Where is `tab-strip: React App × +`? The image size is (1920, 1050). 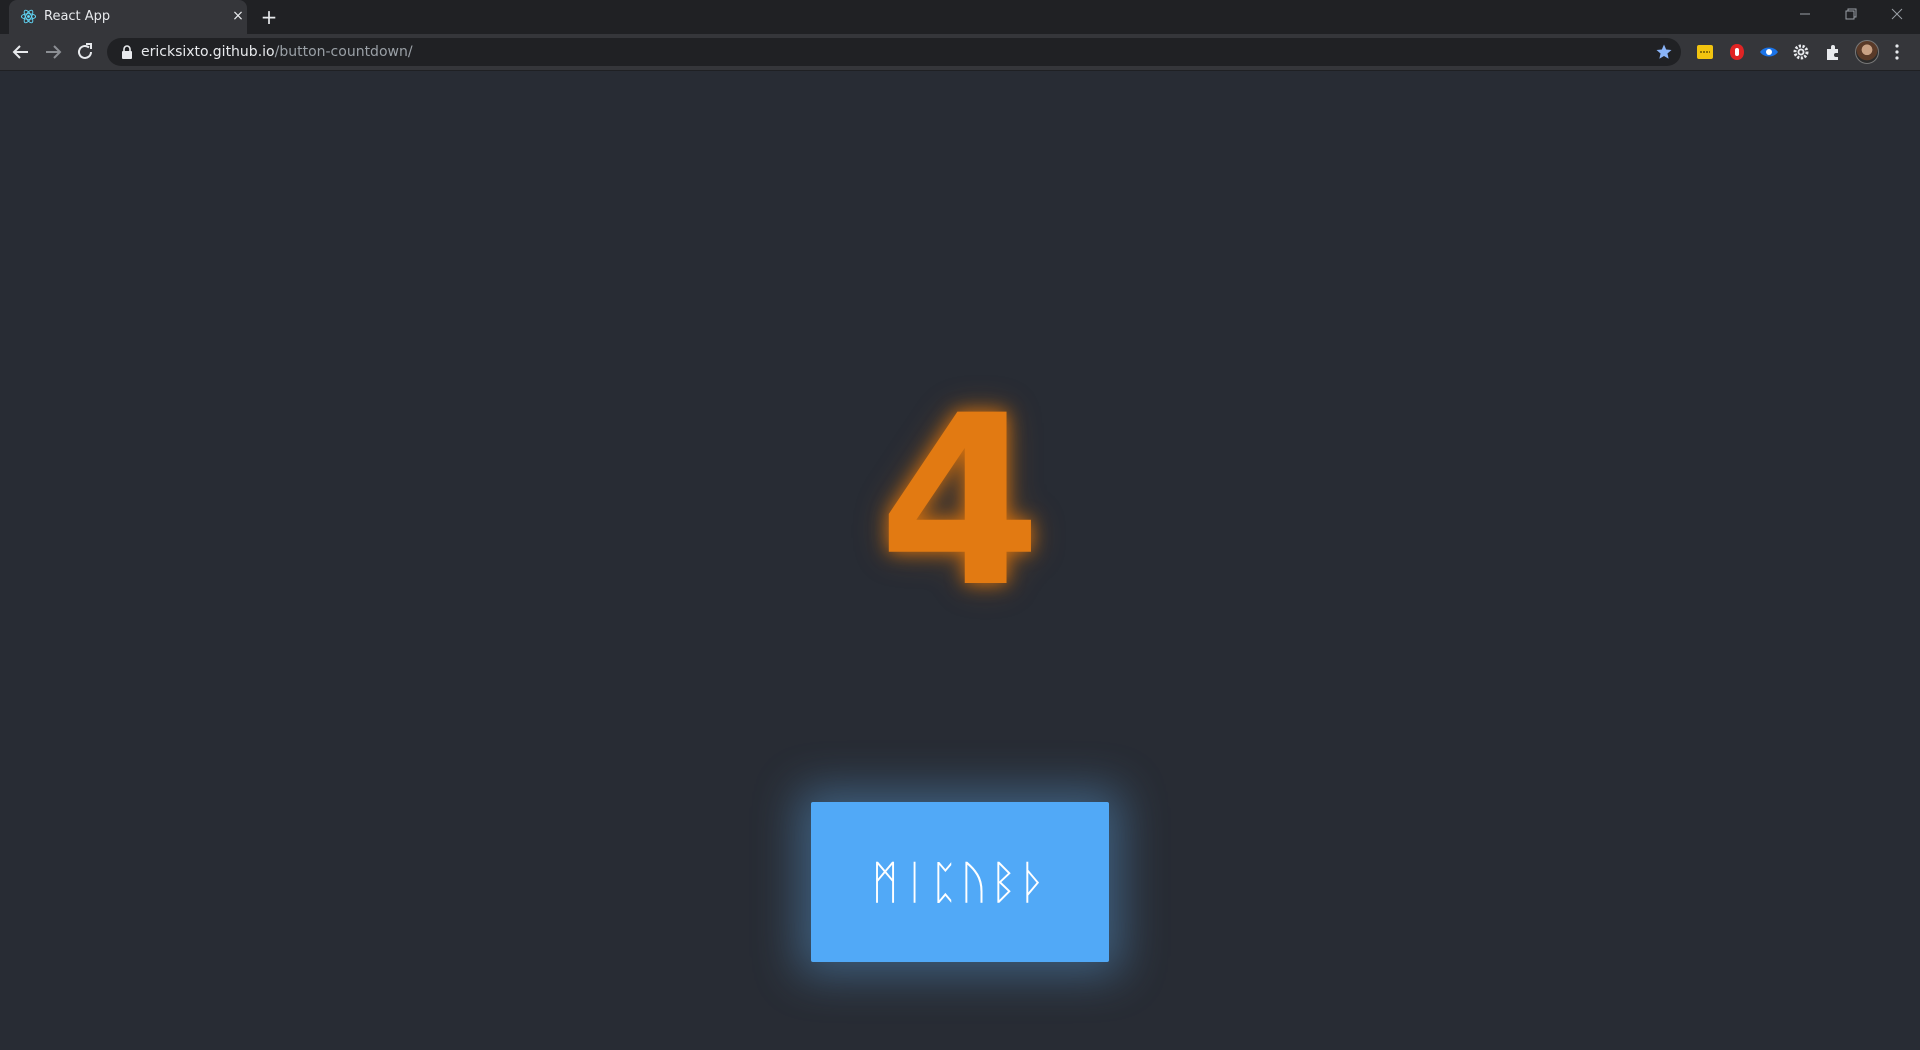
tab-strip: React App × + is located at coordinates (960, 17).